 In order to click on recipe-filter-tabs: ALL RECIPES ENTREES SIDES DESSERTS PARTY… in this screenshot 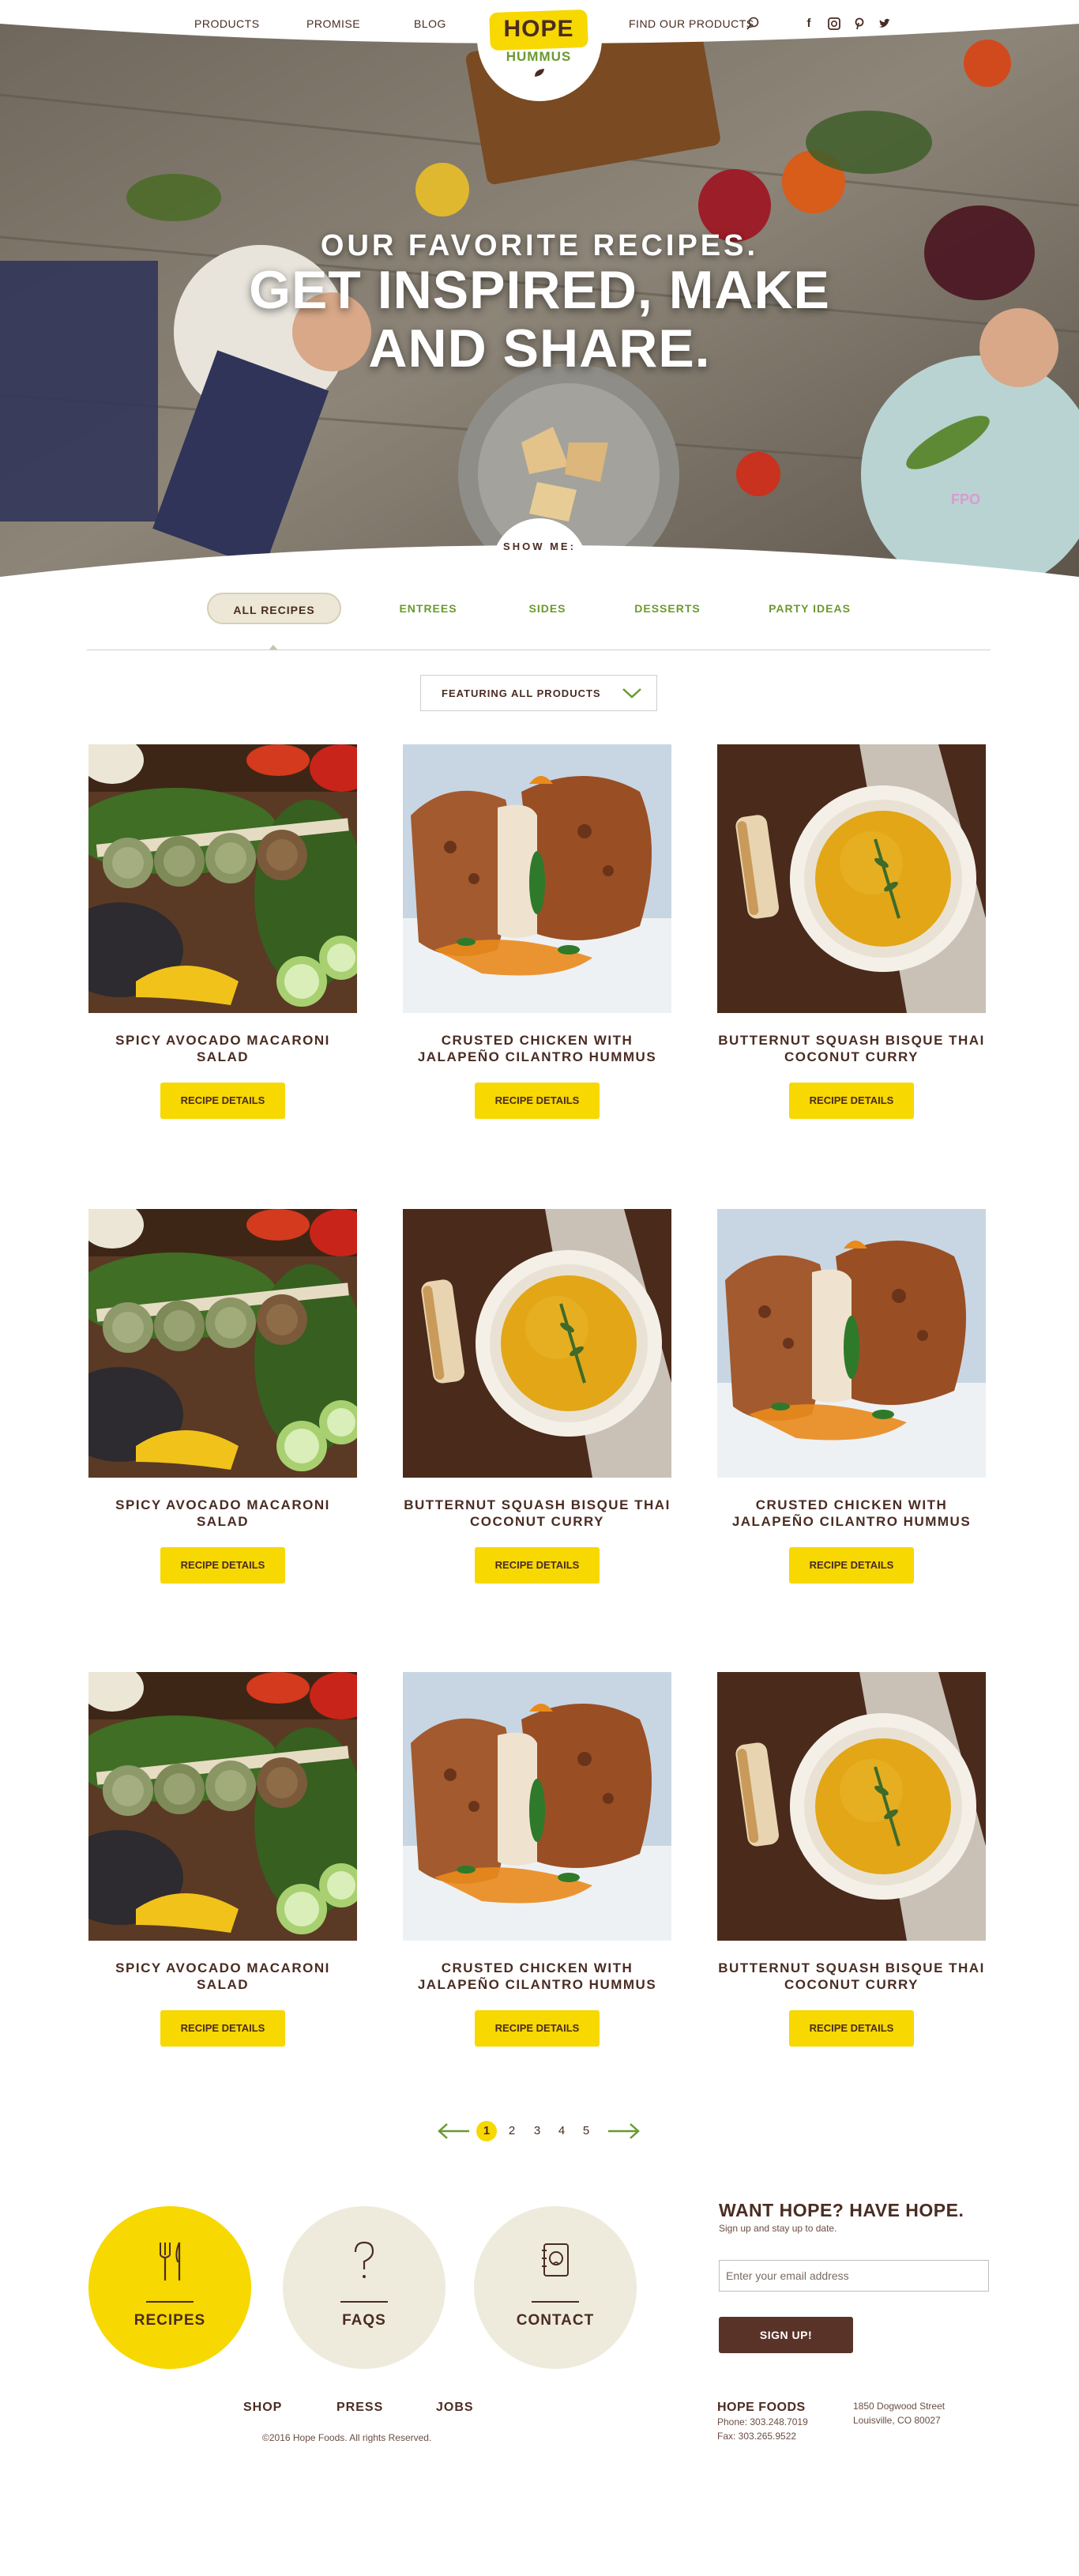, I will do `click(539, 608)`.